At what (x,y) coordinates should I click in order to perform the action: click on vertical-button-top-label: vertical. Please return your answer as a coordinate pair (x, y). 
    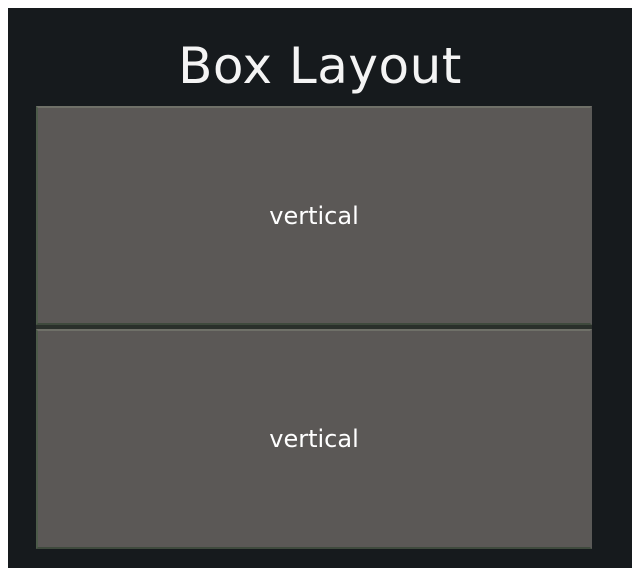
    Looking at the image, I should click on (314, 215).